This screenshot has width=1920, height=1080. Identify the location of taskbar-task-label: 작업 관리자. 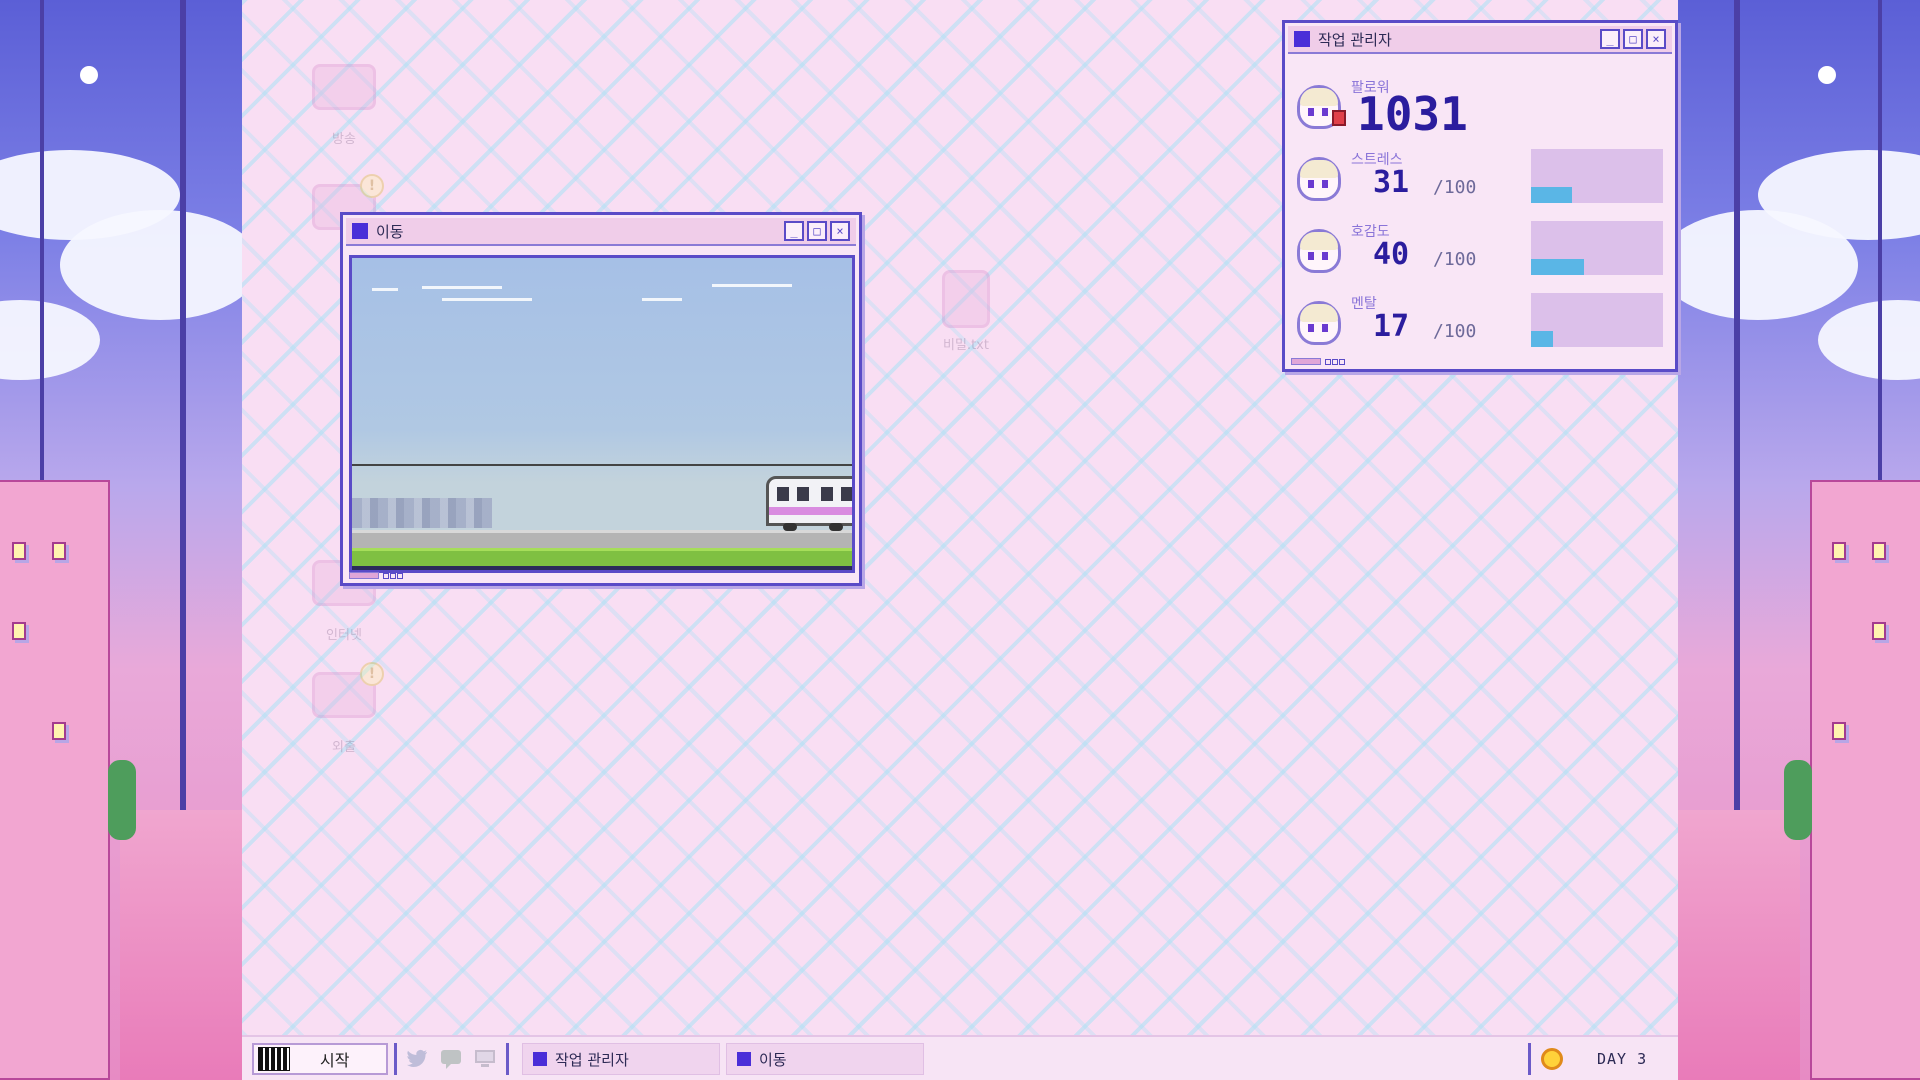
(592, 1059).